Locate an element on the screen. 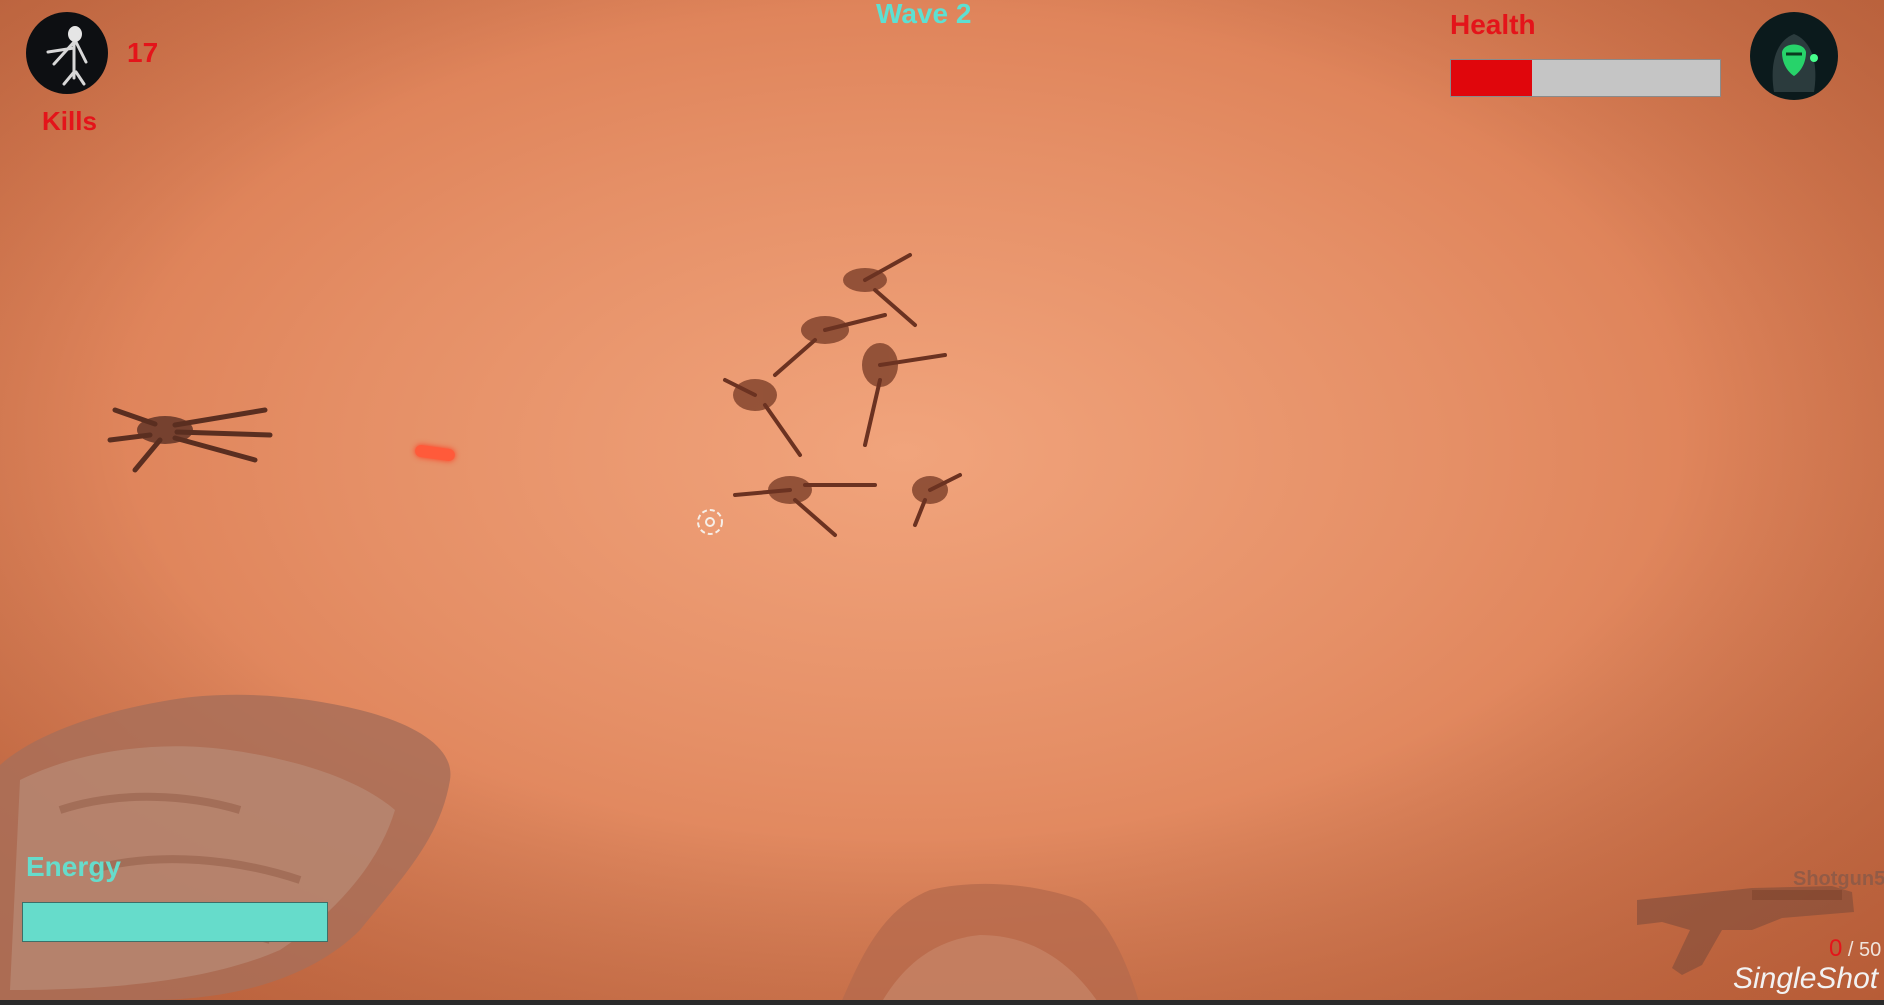  wave-label: Wave 2 is located at coordinates (924, 14).